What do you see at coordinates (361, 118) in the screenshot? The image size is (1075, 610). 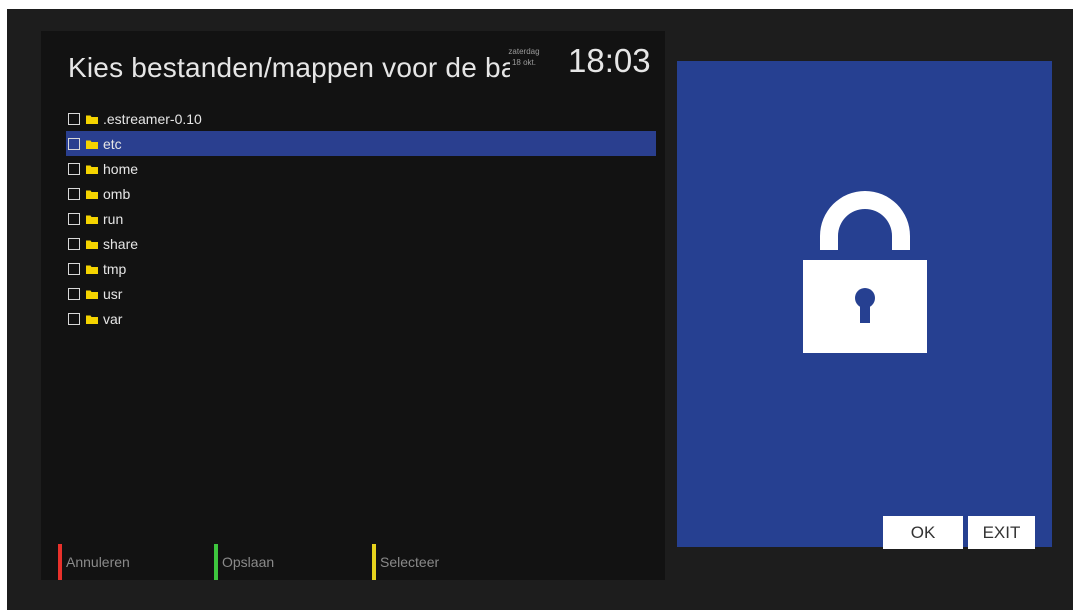 I see `list-item: .estreamer-0.10` at bounding box center [361, 118].